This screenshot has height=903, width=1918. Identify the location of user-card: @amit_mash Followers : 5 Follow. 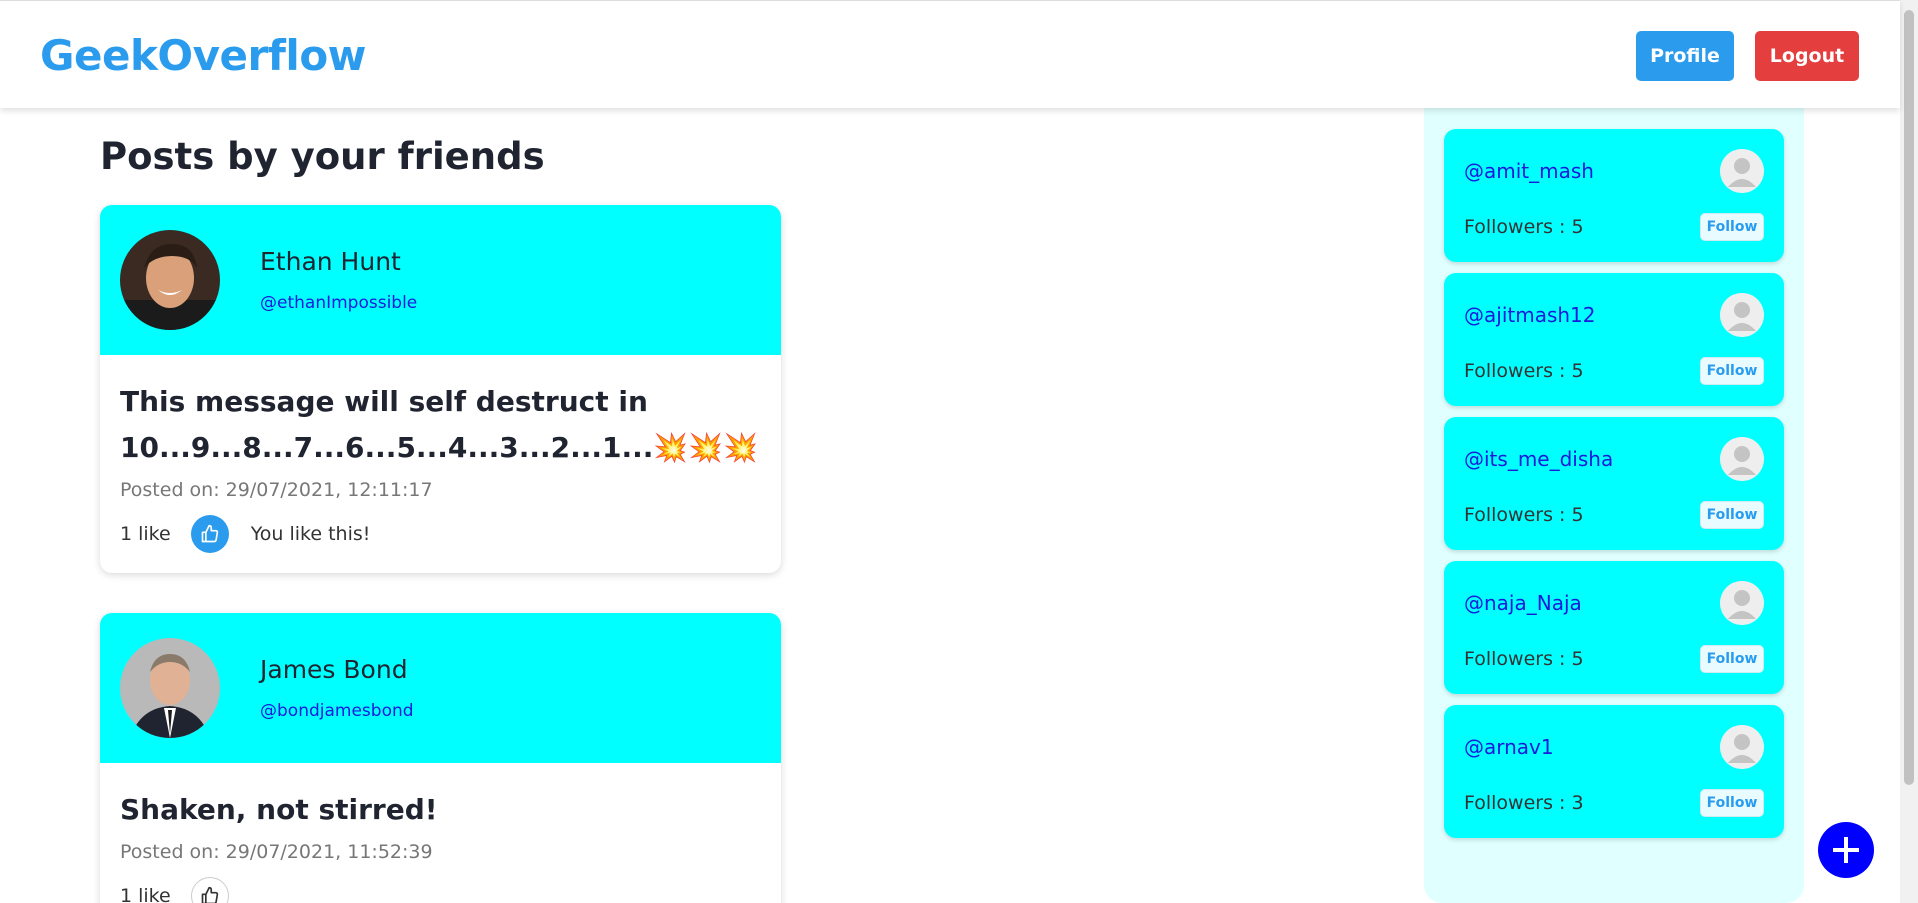
(1614, 195).